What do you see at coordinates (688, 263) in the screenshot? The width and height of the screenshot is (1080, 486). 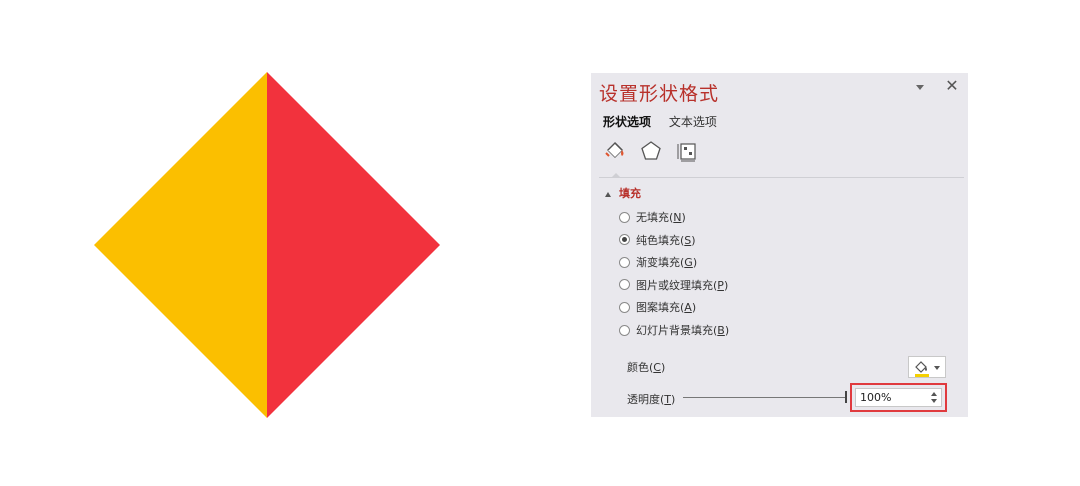 I see `radio-accesskey: G` at bounding box center [688, 263].